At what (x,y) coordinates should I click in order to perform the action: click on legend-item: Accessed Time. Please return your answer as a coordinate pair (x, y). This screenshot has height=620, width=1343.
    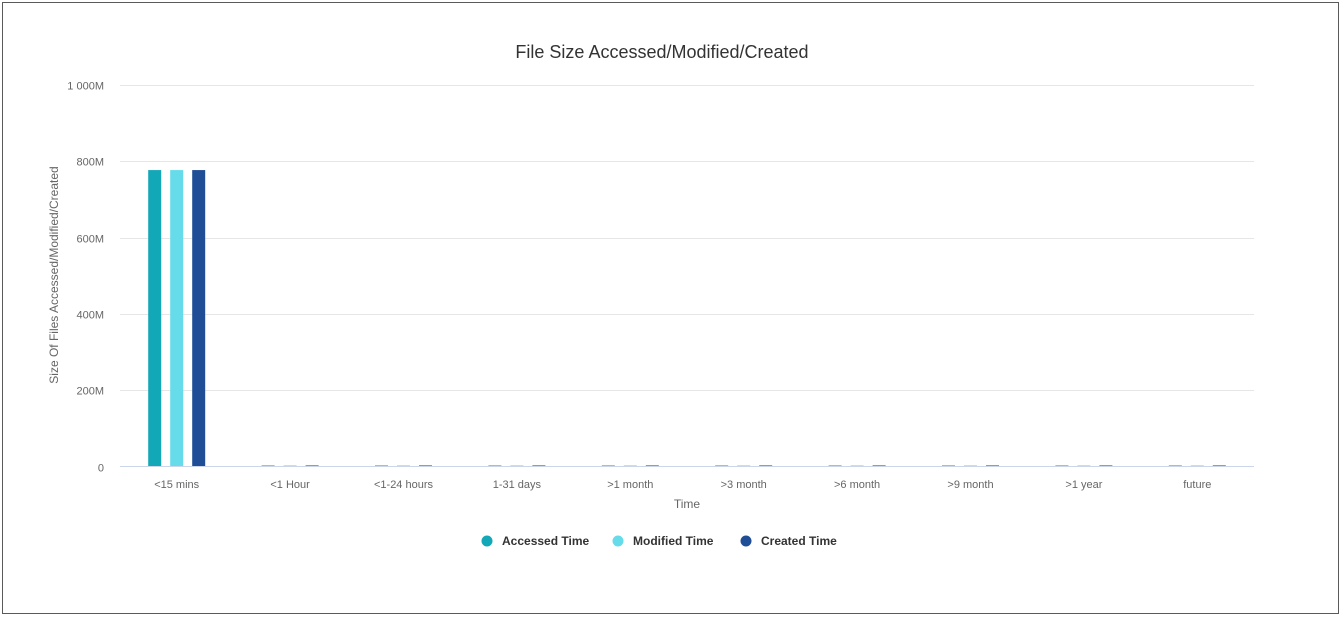
    Looking at the image, I should click on (535, 541).